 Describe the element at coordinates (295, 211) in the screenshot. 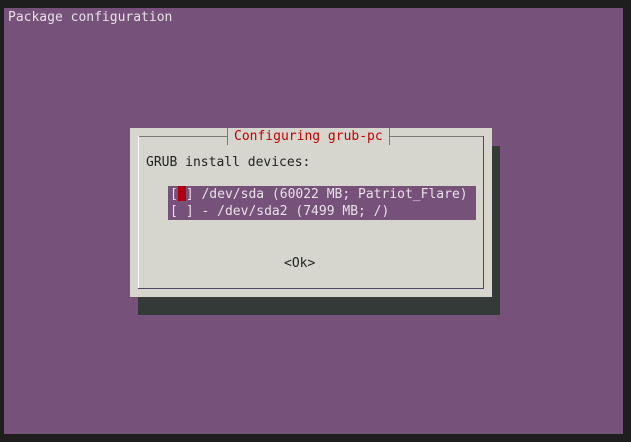

I see `device-option-label: - /dev/sda2 (7499 MB; /)` at that location.